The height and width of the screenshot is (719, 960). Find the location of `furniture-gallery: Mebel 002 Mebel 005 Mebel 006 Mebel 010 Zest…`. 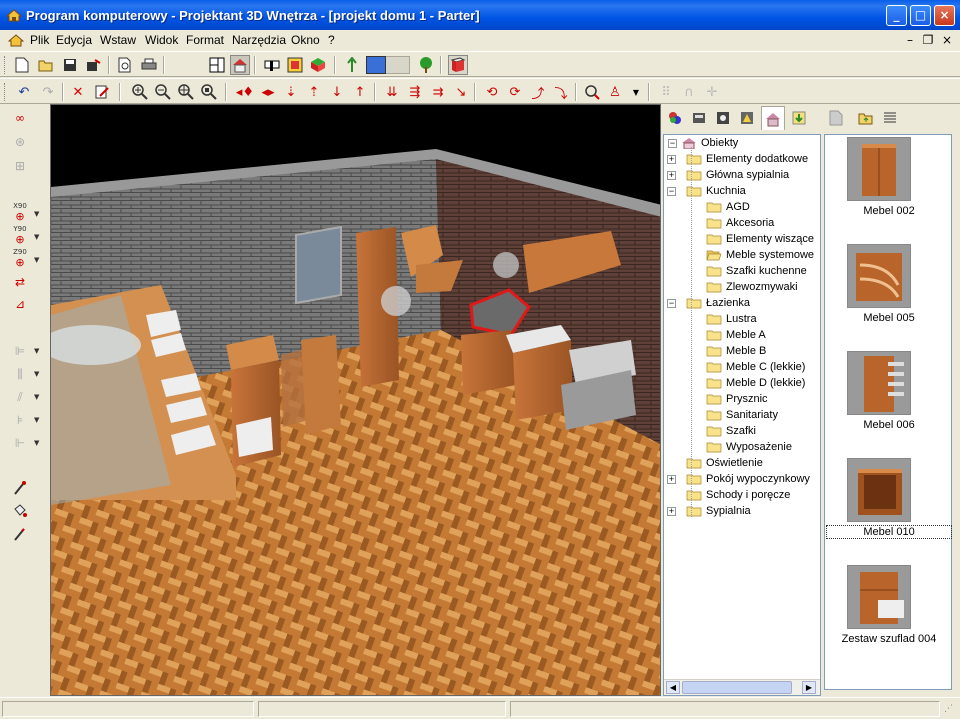

furniture-gallery: Mebel 002 Mebel 005 Mebel 006 Mebel 010 Zest… is located at coordinates (888, 412).